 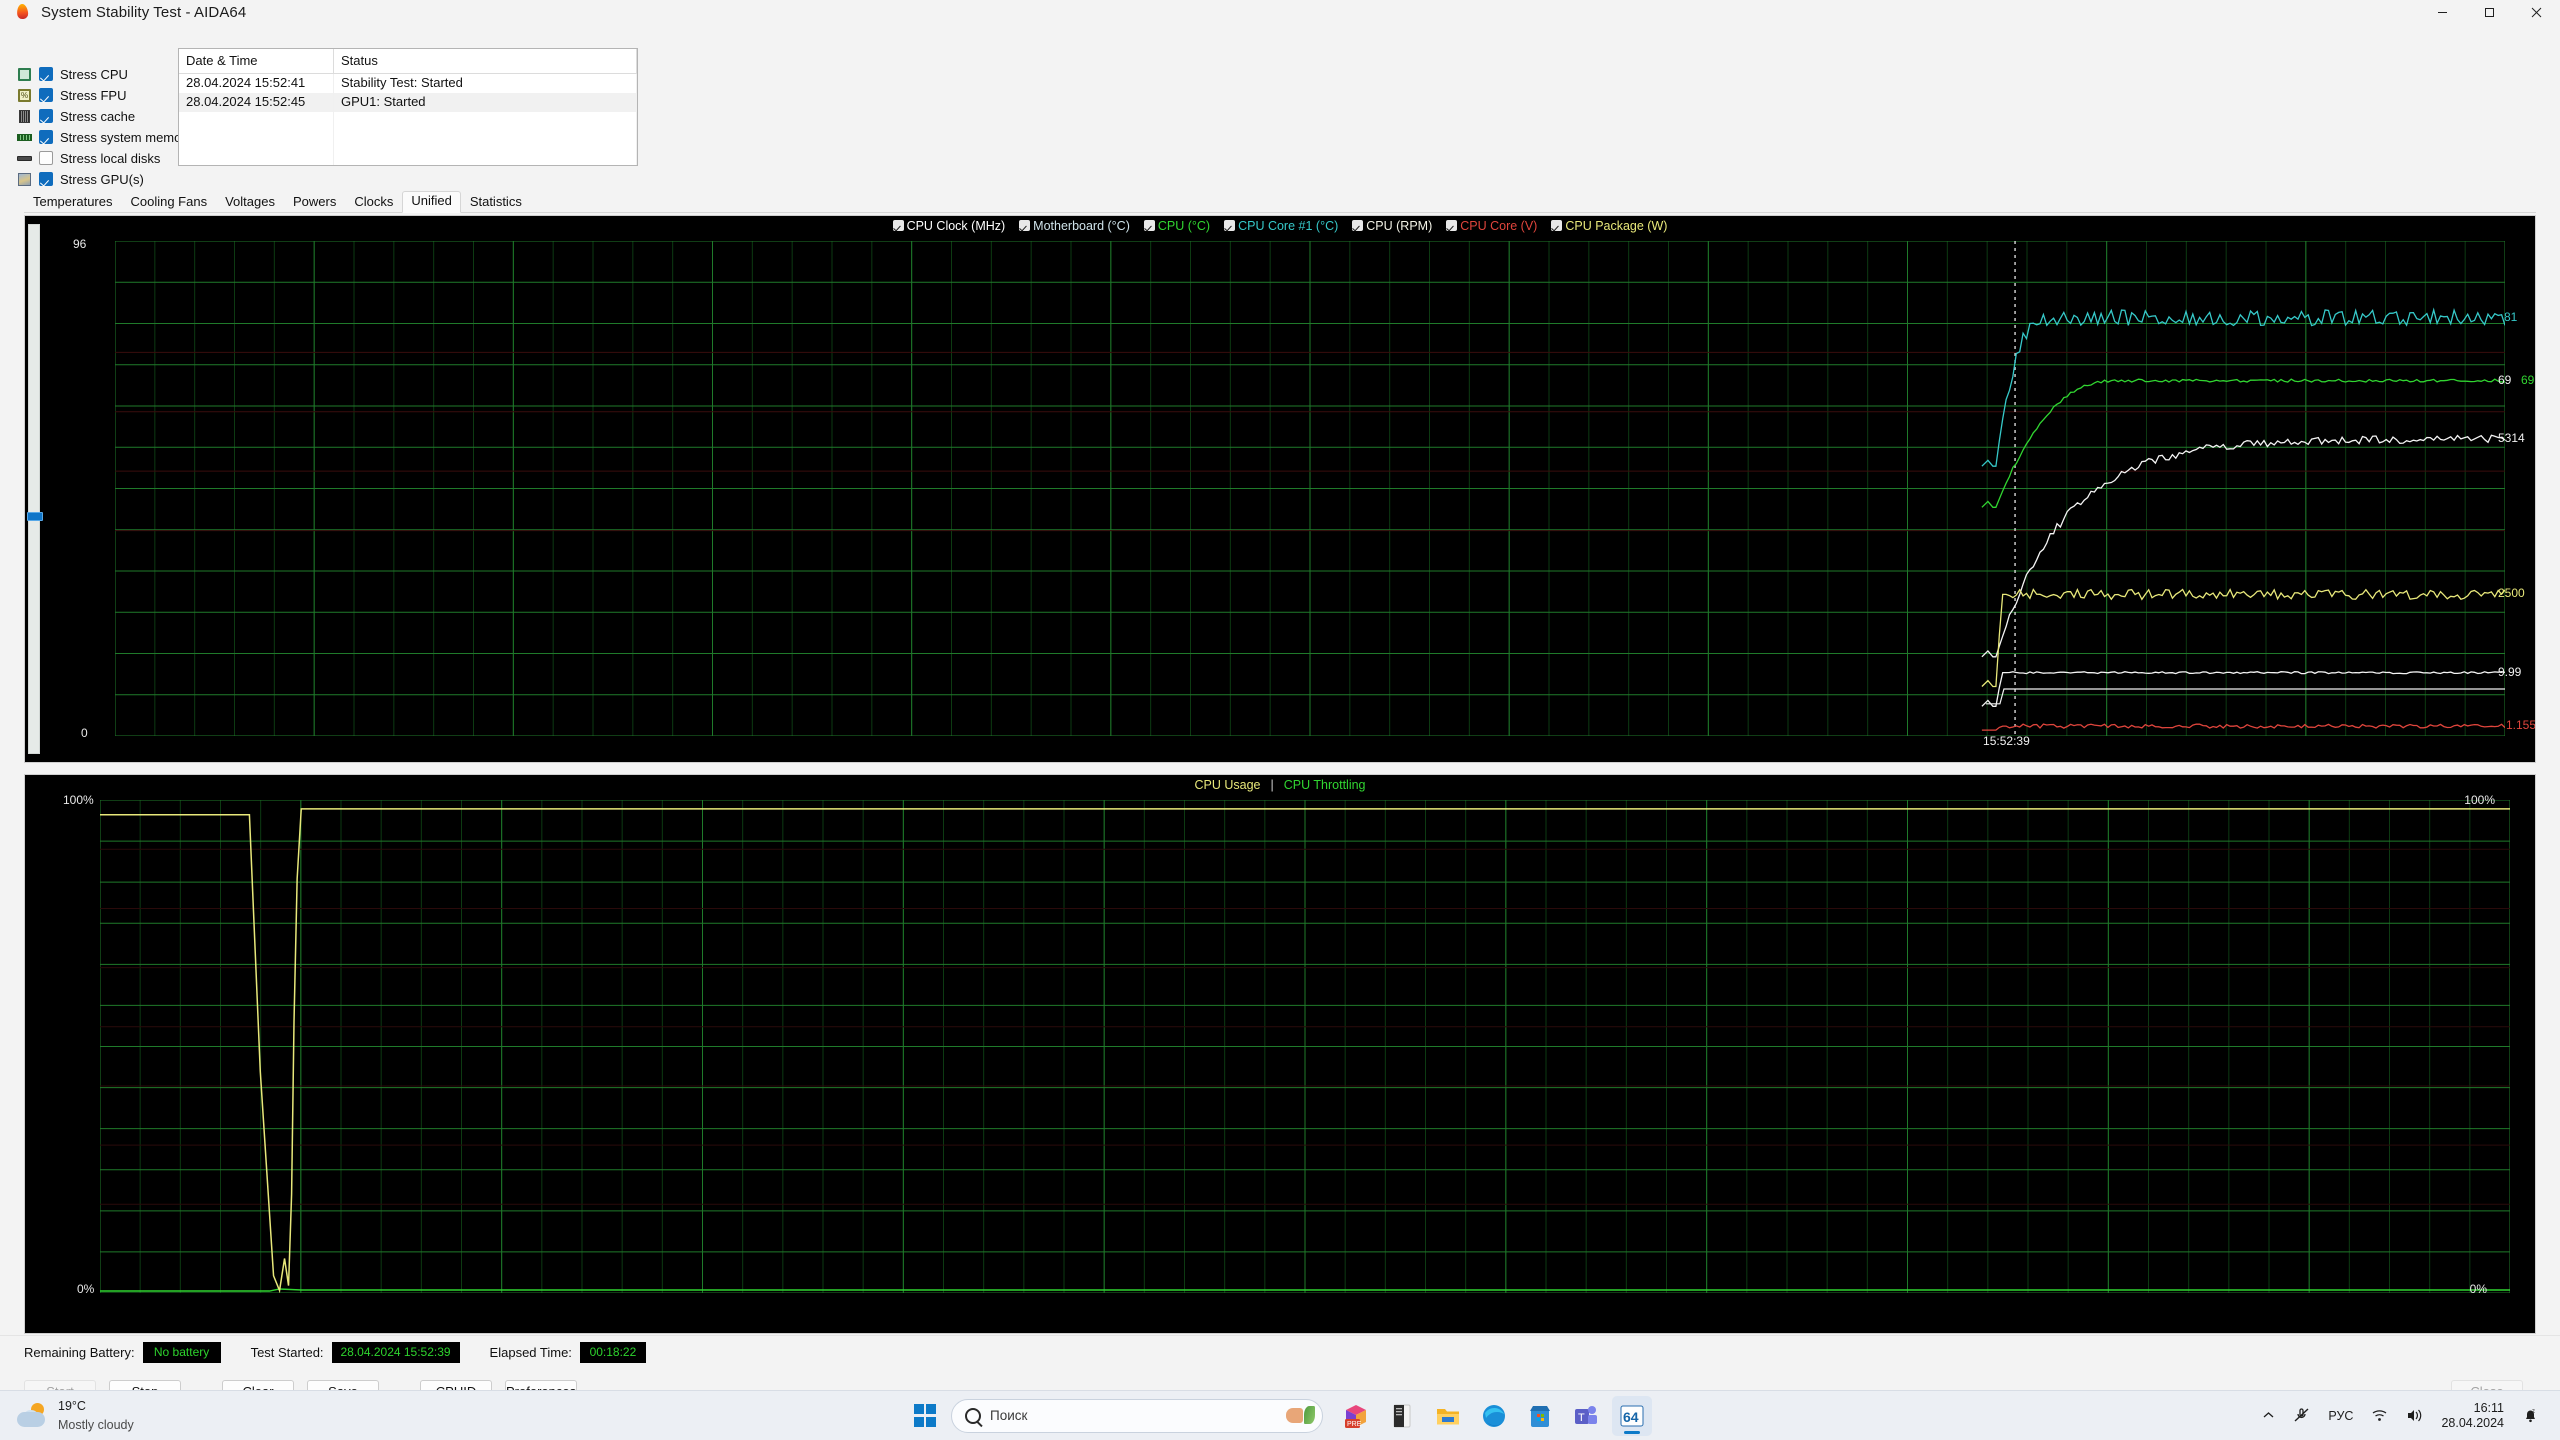 What do you see at coordinates (35, 489) in the screenshot?
I see `unified-chart-scrollbar` at bounding box center [35, 489].